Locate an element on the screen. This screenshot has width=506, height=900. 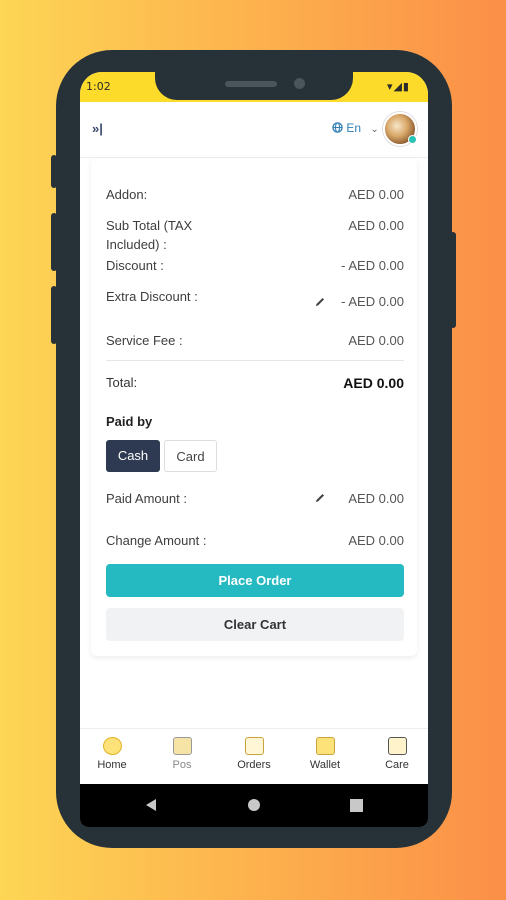
nav-label-home: Home is located at coordinates (112, 765).